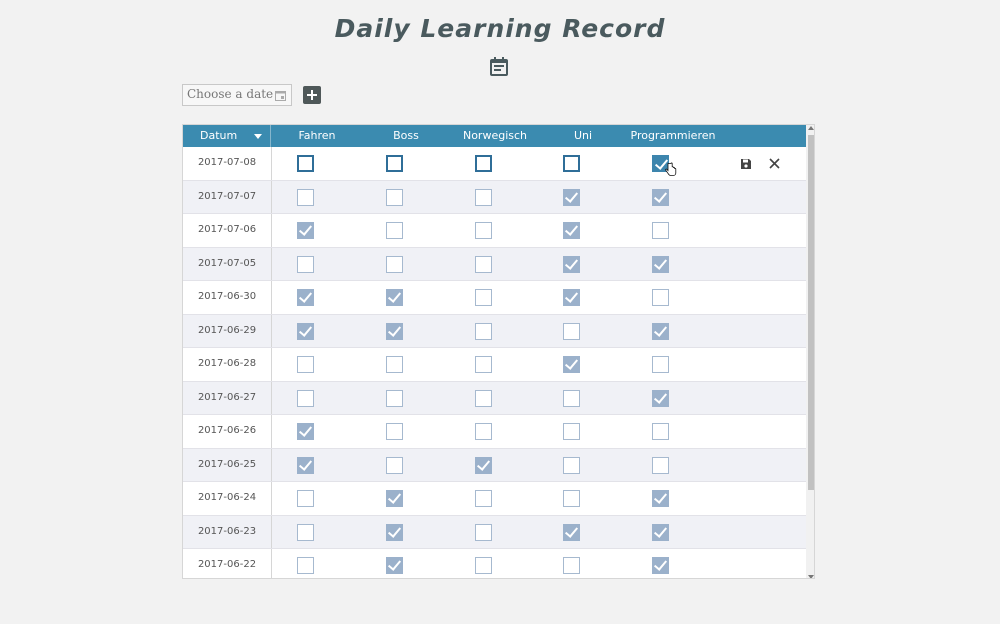 Image resolution: width=1000 pixels, height=624 pixels. What do you see at coordinates (317, 135) in the screenshot?
I see `column-header-fahren: Fahren` at bounding box center [317, 135].